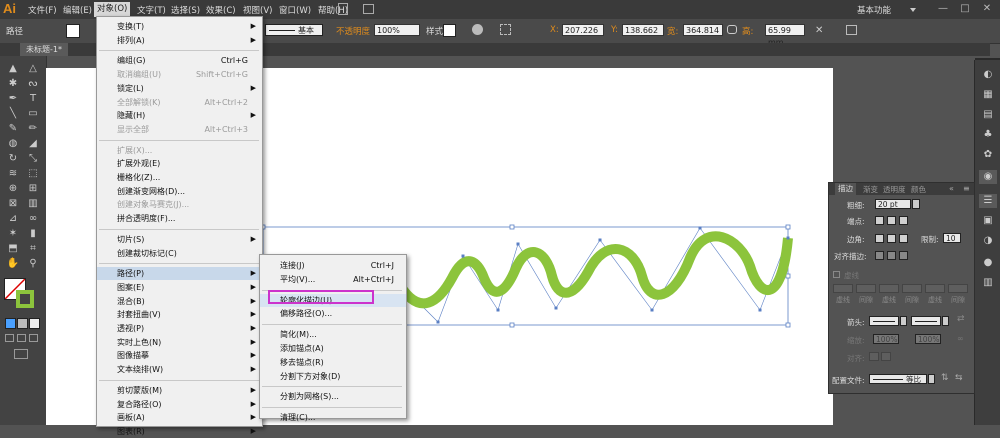 This screenshot has width=1000, height=438. What do you see at coordinates (179, 342) in the screenshot?
I see `object-menu-item: 实时上色(N) ▶` at bounding box center [179, 342].